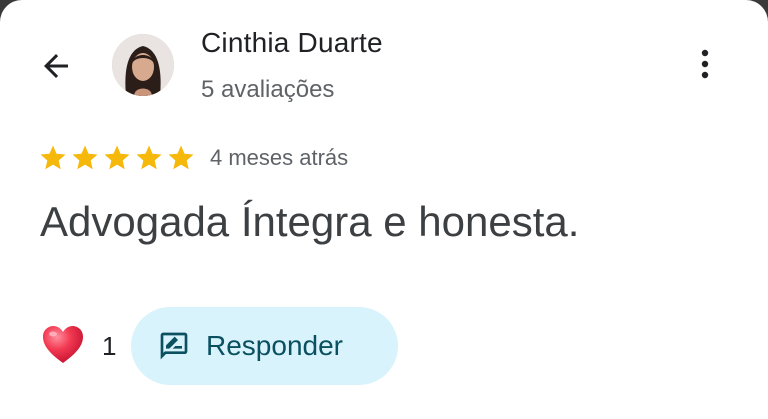 This screenshot has height=419, width=768. I want to click on more-options-button, so click(705, 64).